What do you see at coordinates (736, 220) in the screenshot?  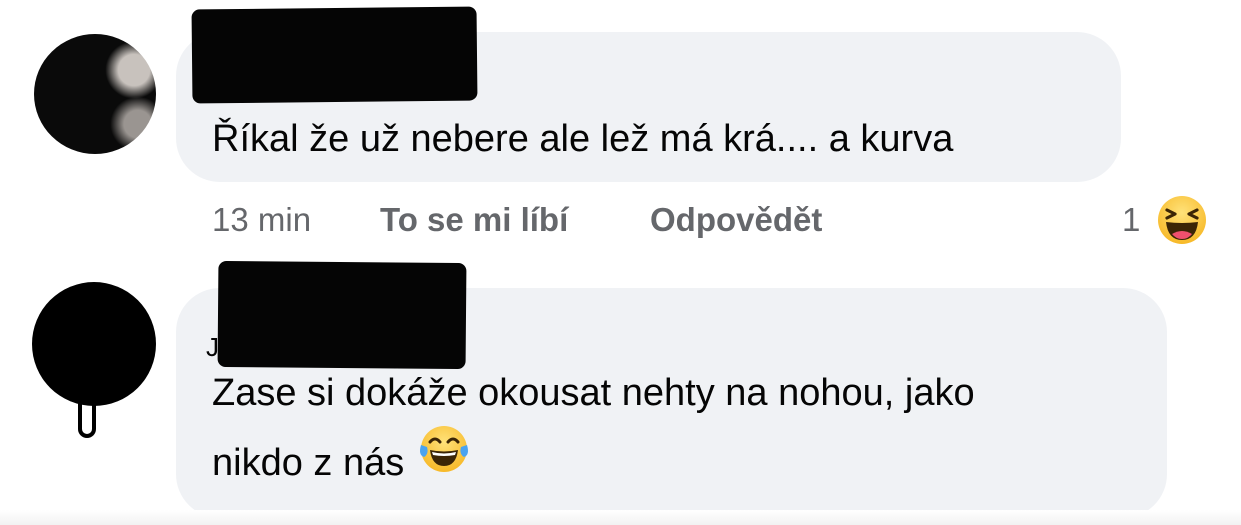 I see `reply-button: Odpovědět` at bounding box center [736, 220].